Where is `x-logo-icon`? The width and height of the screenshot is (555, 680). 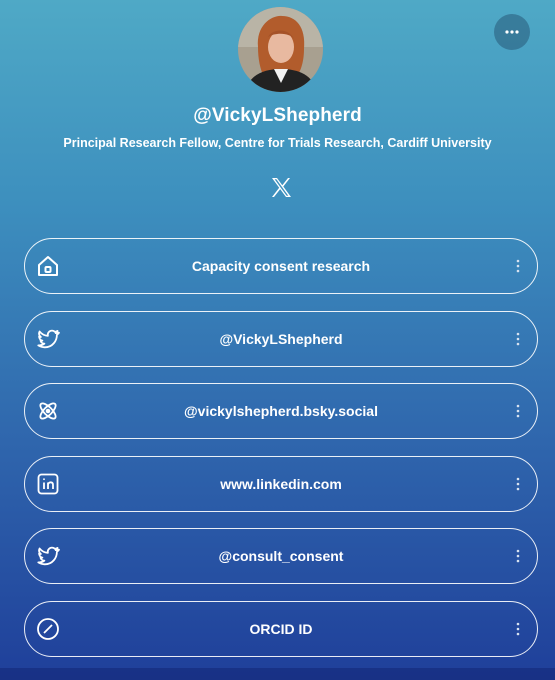
x-logo-icon is located at coordinates (281, 188).